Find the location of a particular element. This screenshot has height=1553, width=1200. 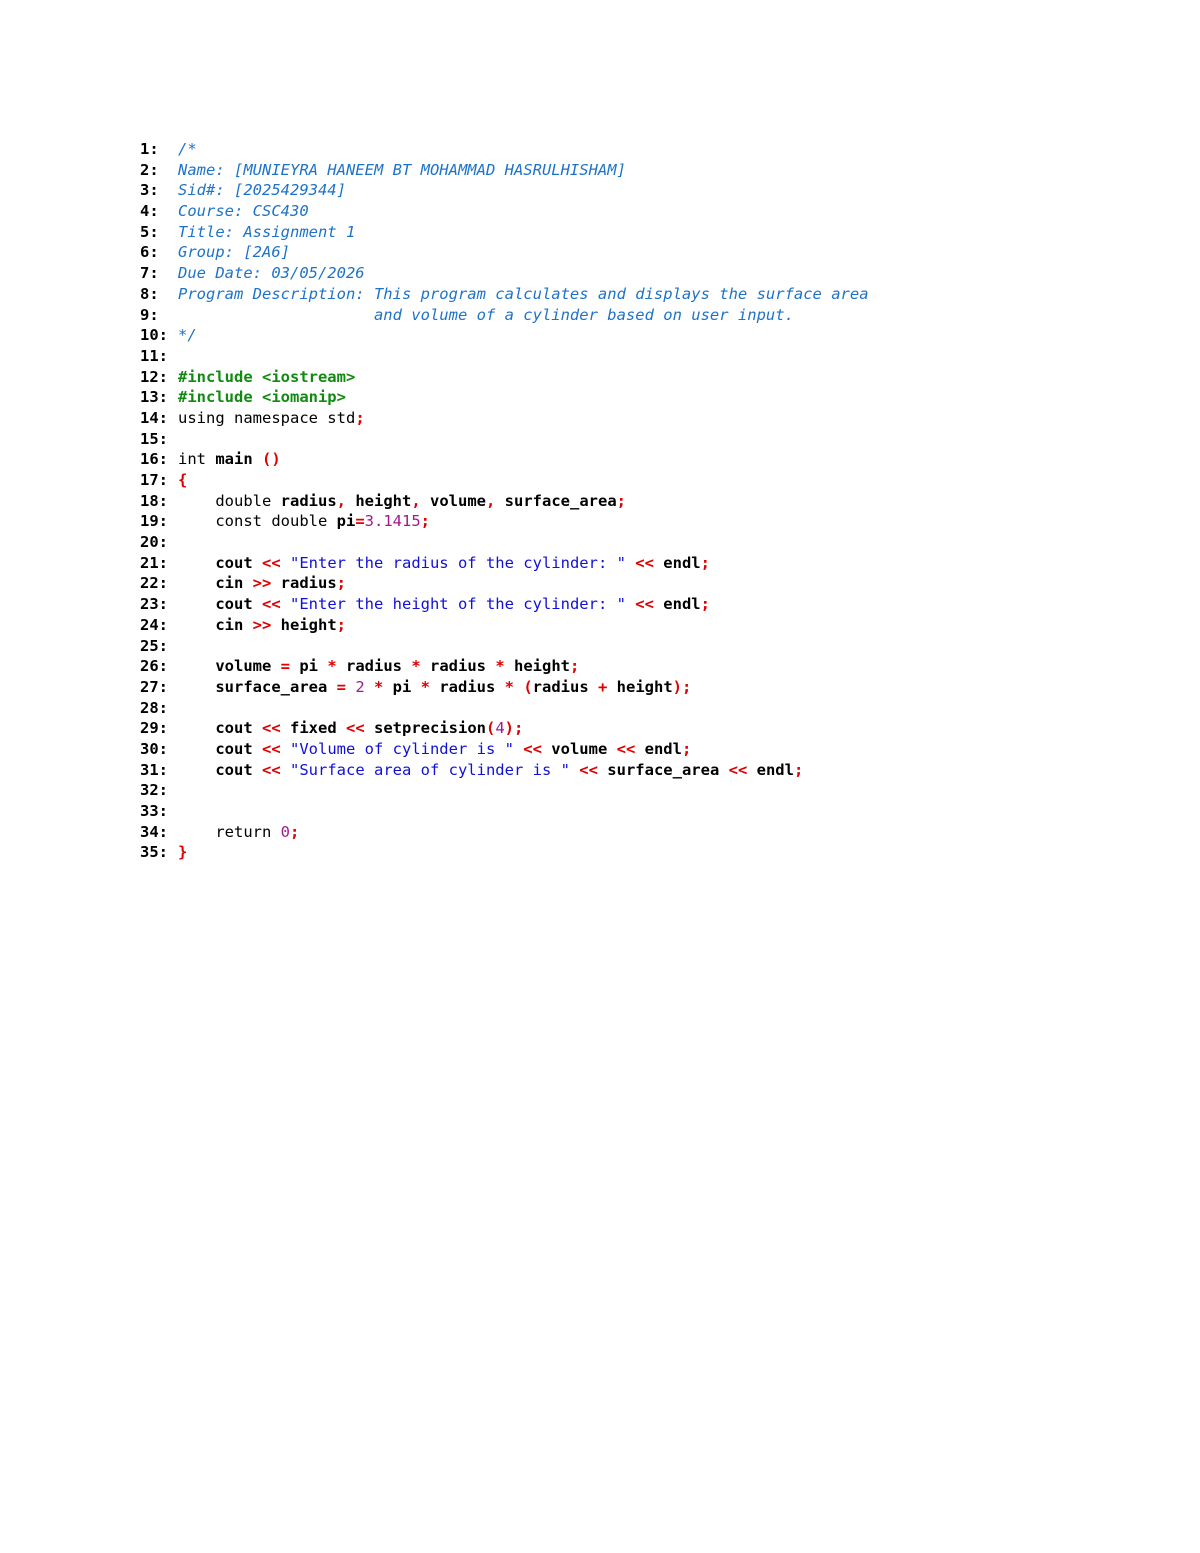

code-token: surface_area is located at coordinates (668, 769).